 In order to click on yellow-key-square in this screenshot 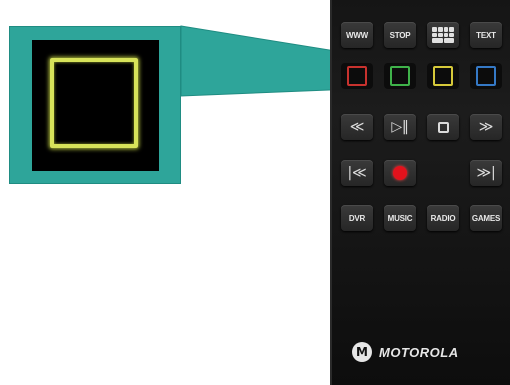, I will do `click(443, 76)`.